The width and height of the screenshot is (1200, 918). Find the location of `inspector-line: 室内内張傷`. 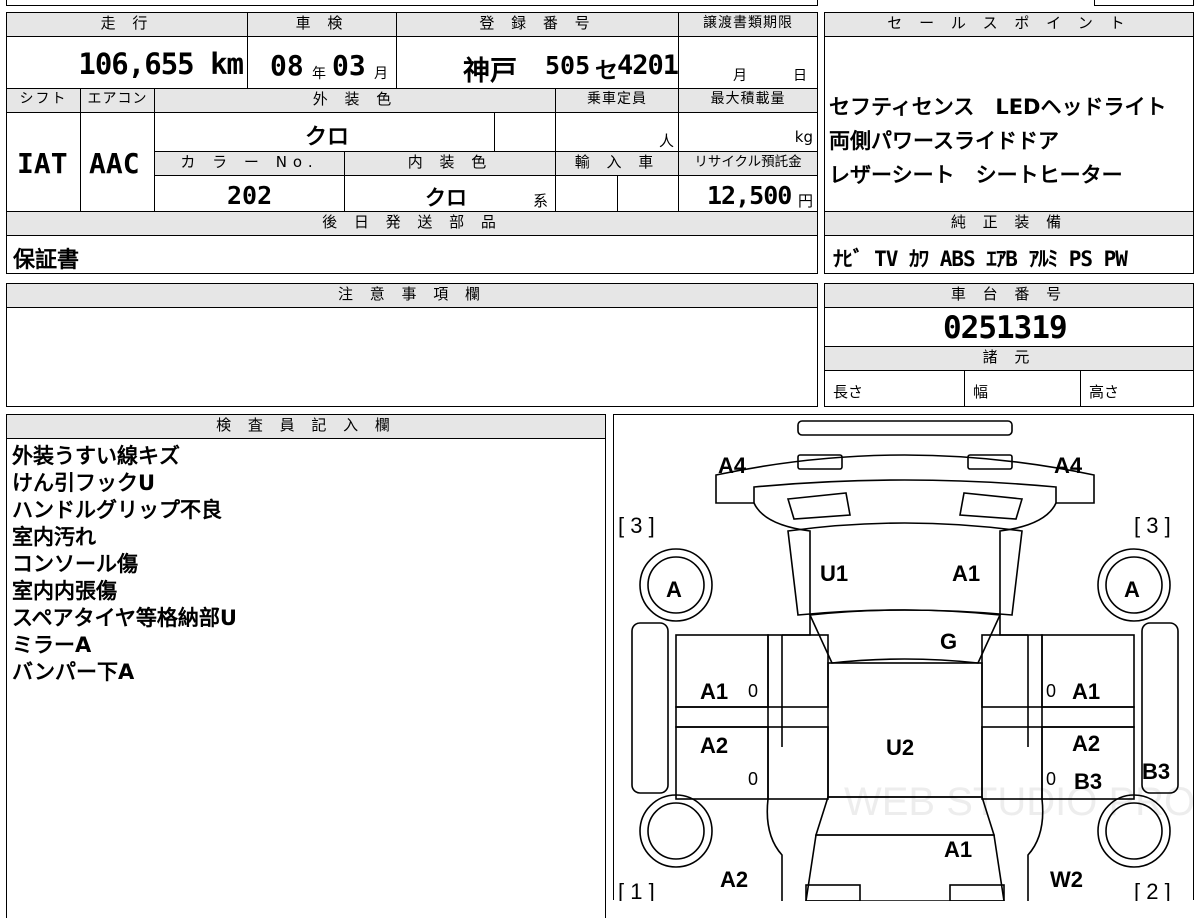

inspector-line: 室内内張傷 is located at coordinates (64, 591).